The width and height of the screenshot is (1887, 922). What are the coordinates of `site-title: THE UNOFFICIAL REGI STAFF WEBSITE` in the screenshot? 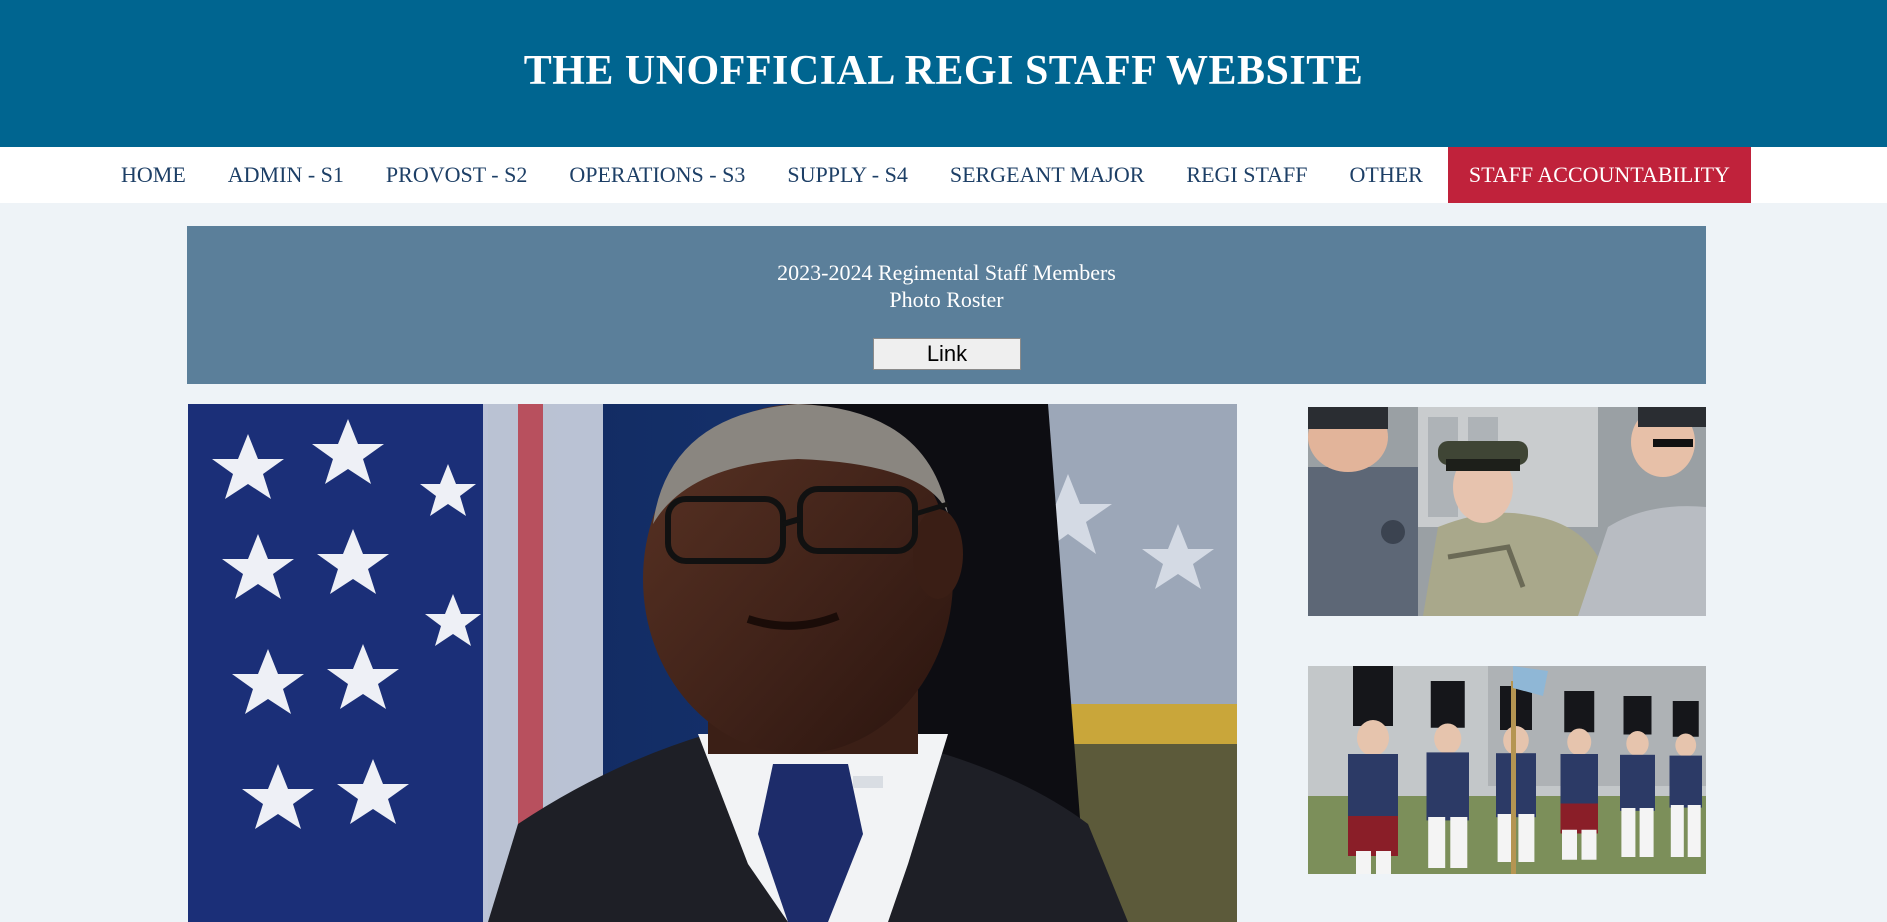 It's located at (943, 70).